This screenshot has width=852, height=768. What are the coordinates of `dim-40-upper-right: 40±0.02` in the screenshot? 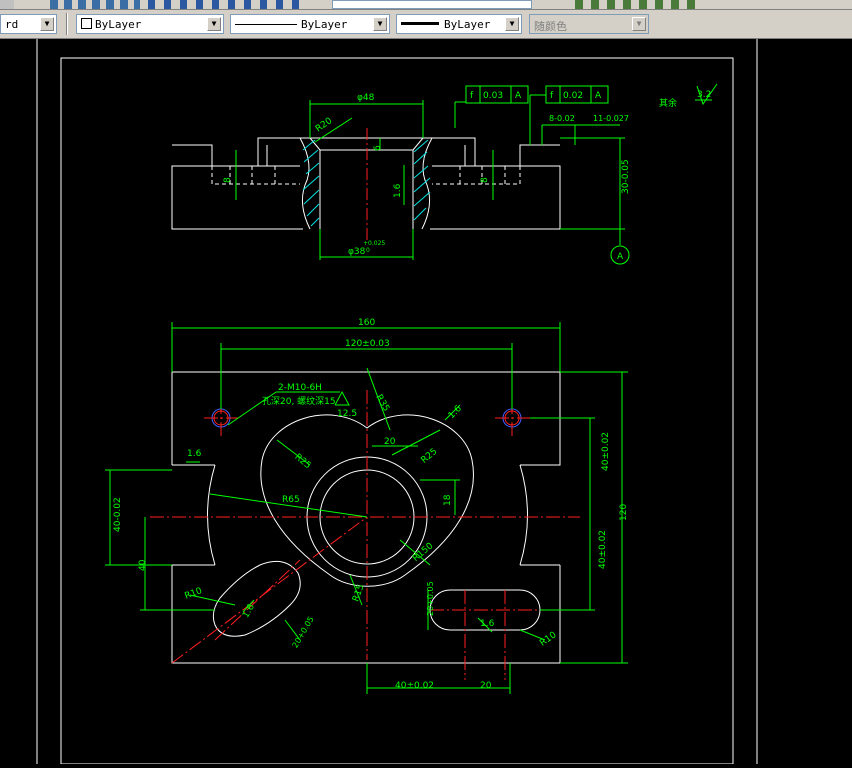 It's located at (606, 451).